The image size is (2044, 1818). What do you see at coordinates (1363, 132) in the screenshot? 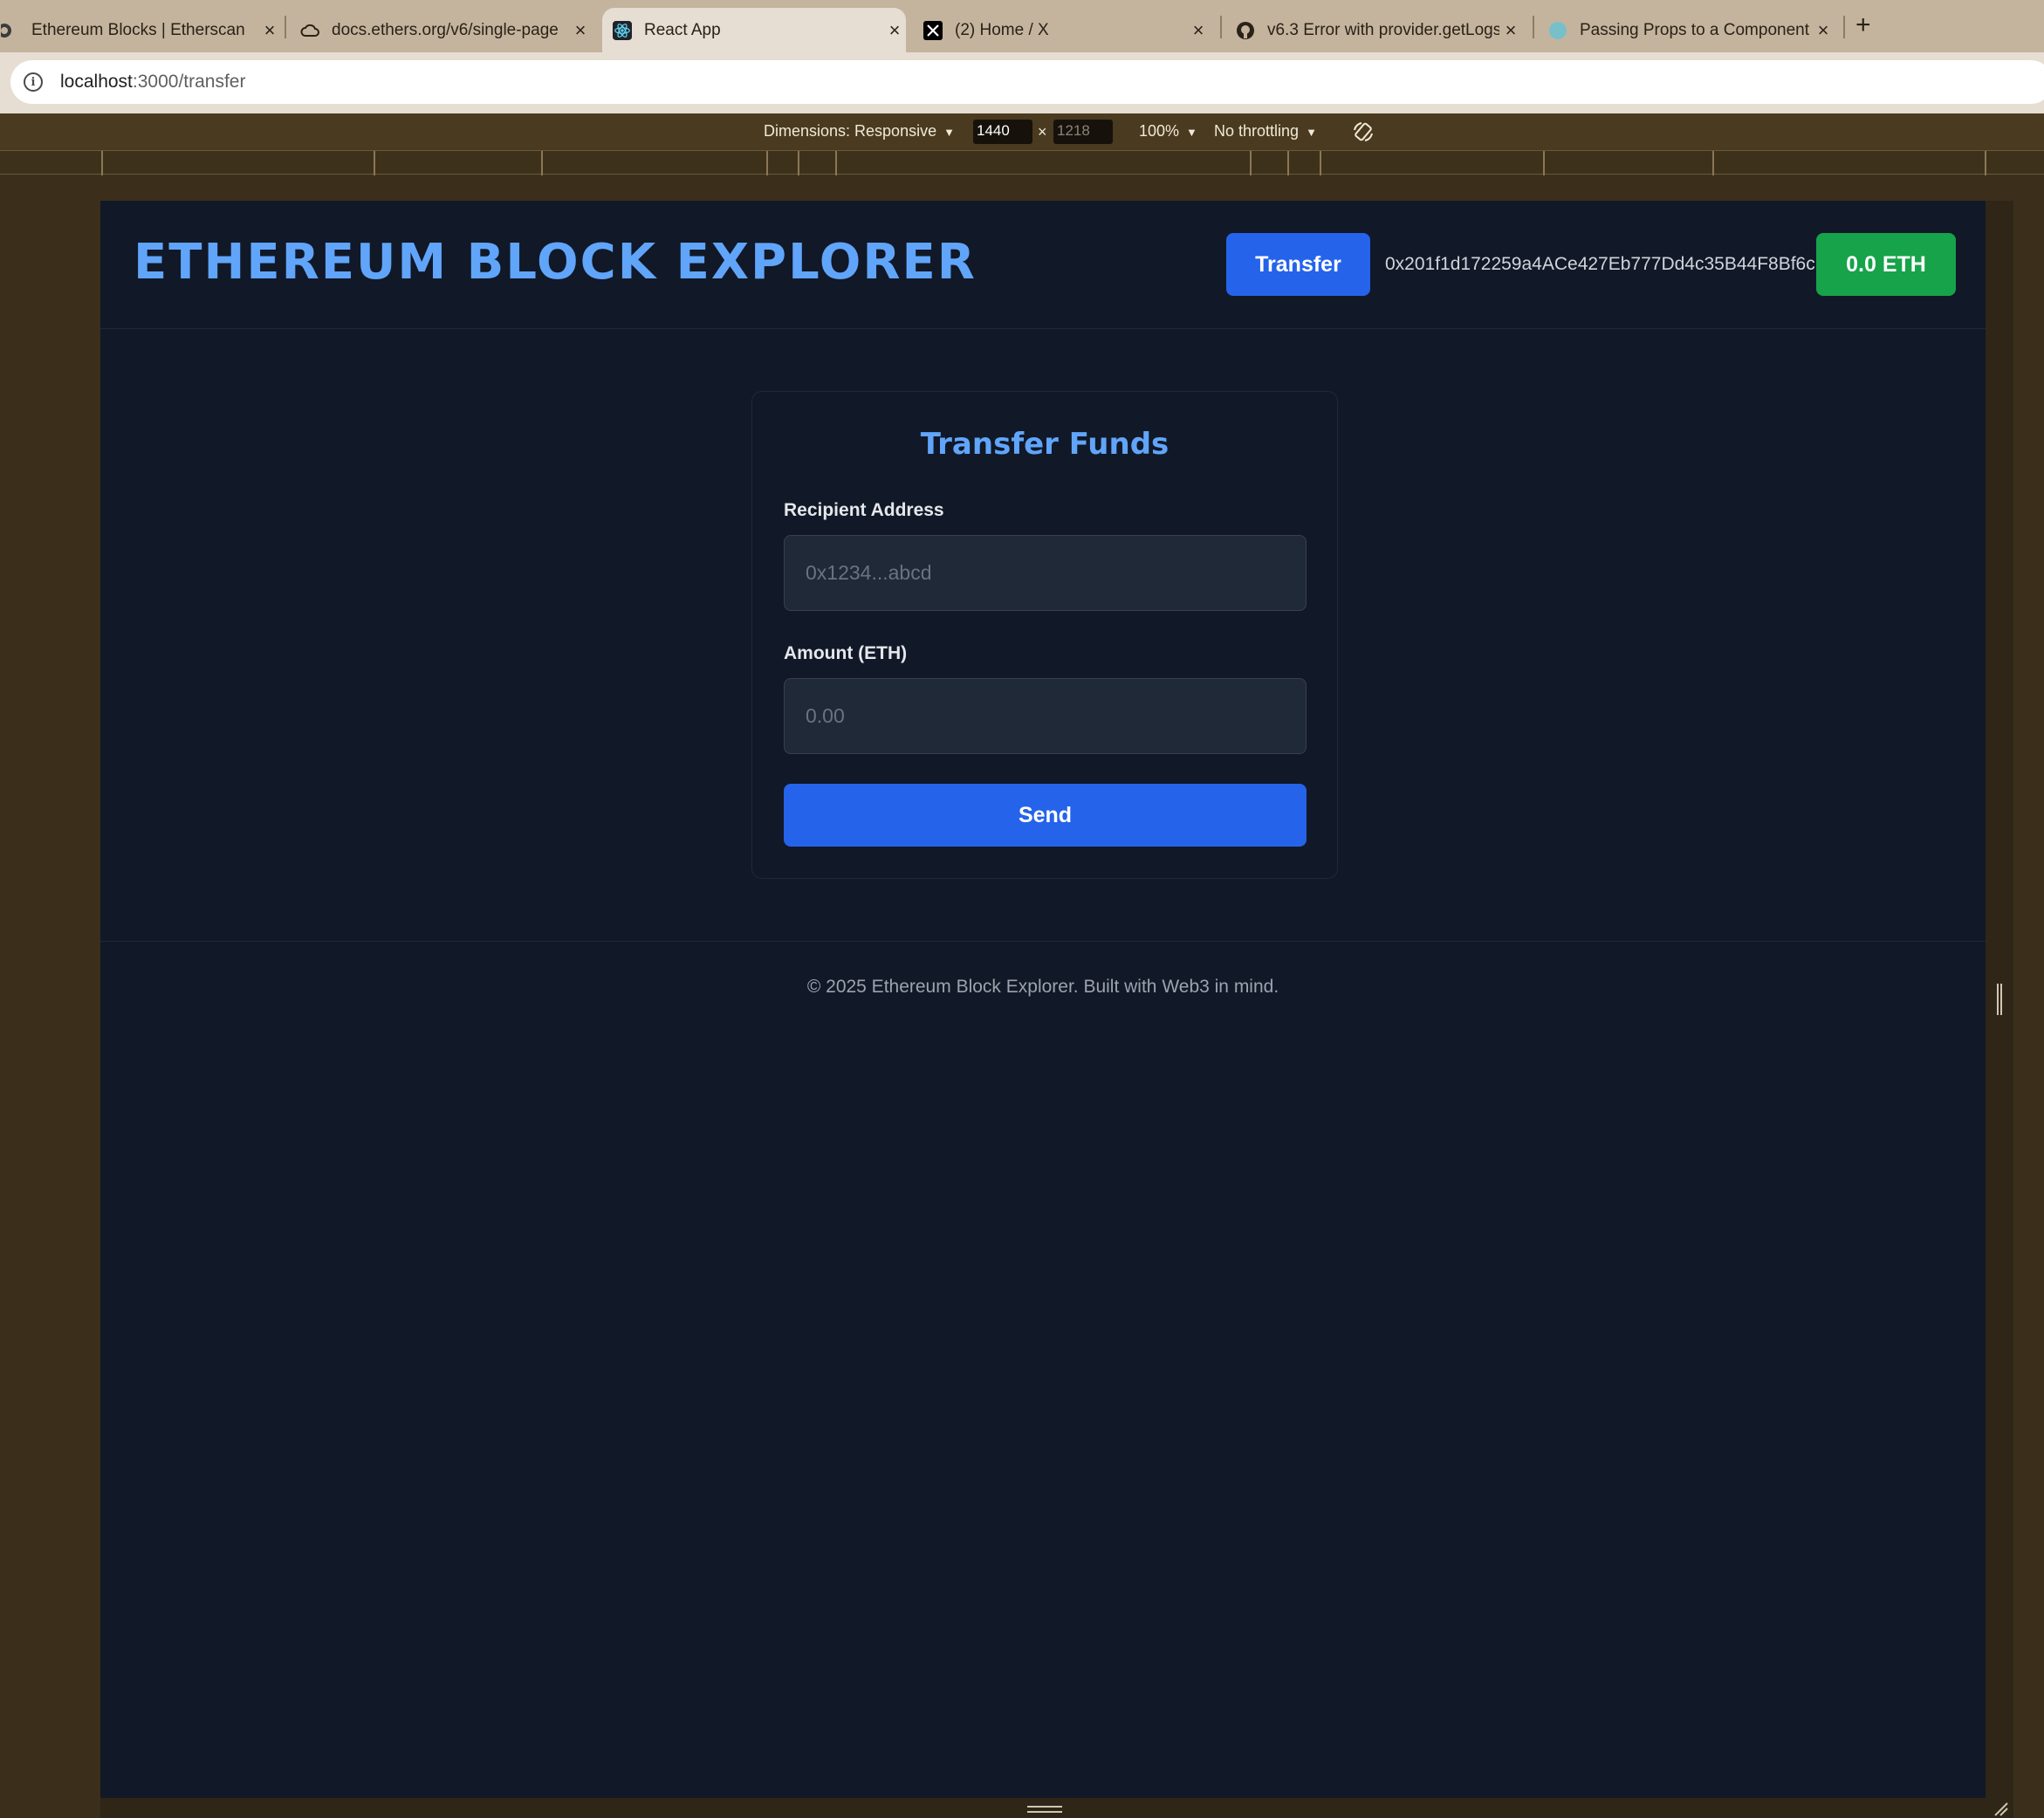
I see `rotate-icon` at bounding box center [1363, 132].